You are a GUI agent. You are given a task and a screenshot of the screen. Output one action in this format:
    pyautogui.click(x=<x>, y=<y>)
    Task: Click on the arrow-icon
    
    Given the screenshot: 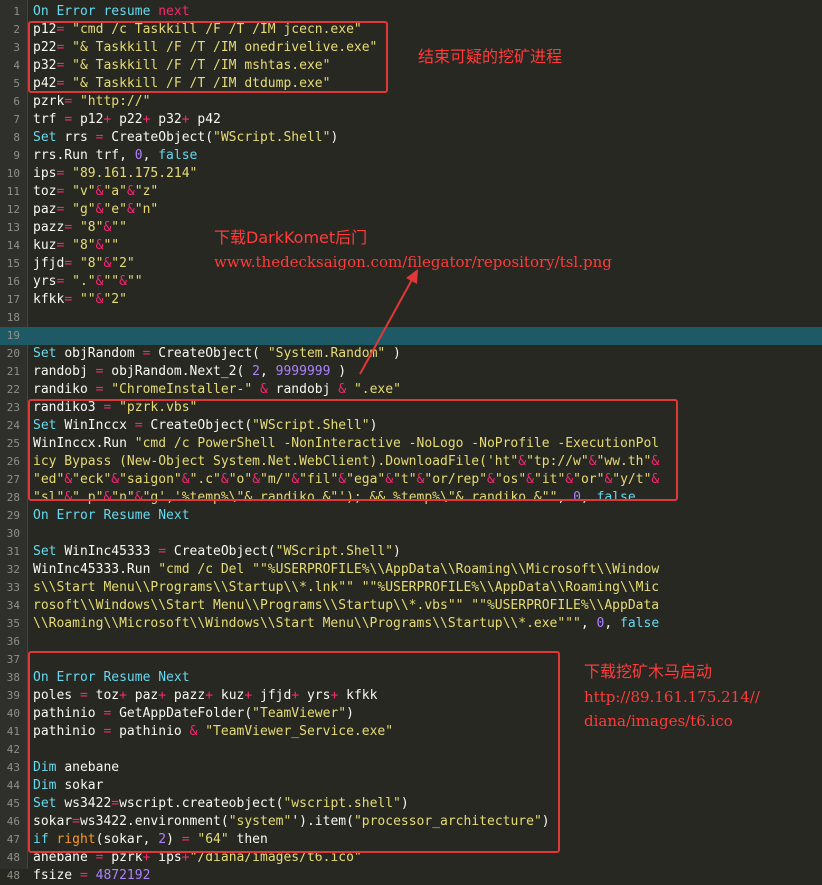 What is the action you would take?
    pyautogui.click(x=388, y=322)
    